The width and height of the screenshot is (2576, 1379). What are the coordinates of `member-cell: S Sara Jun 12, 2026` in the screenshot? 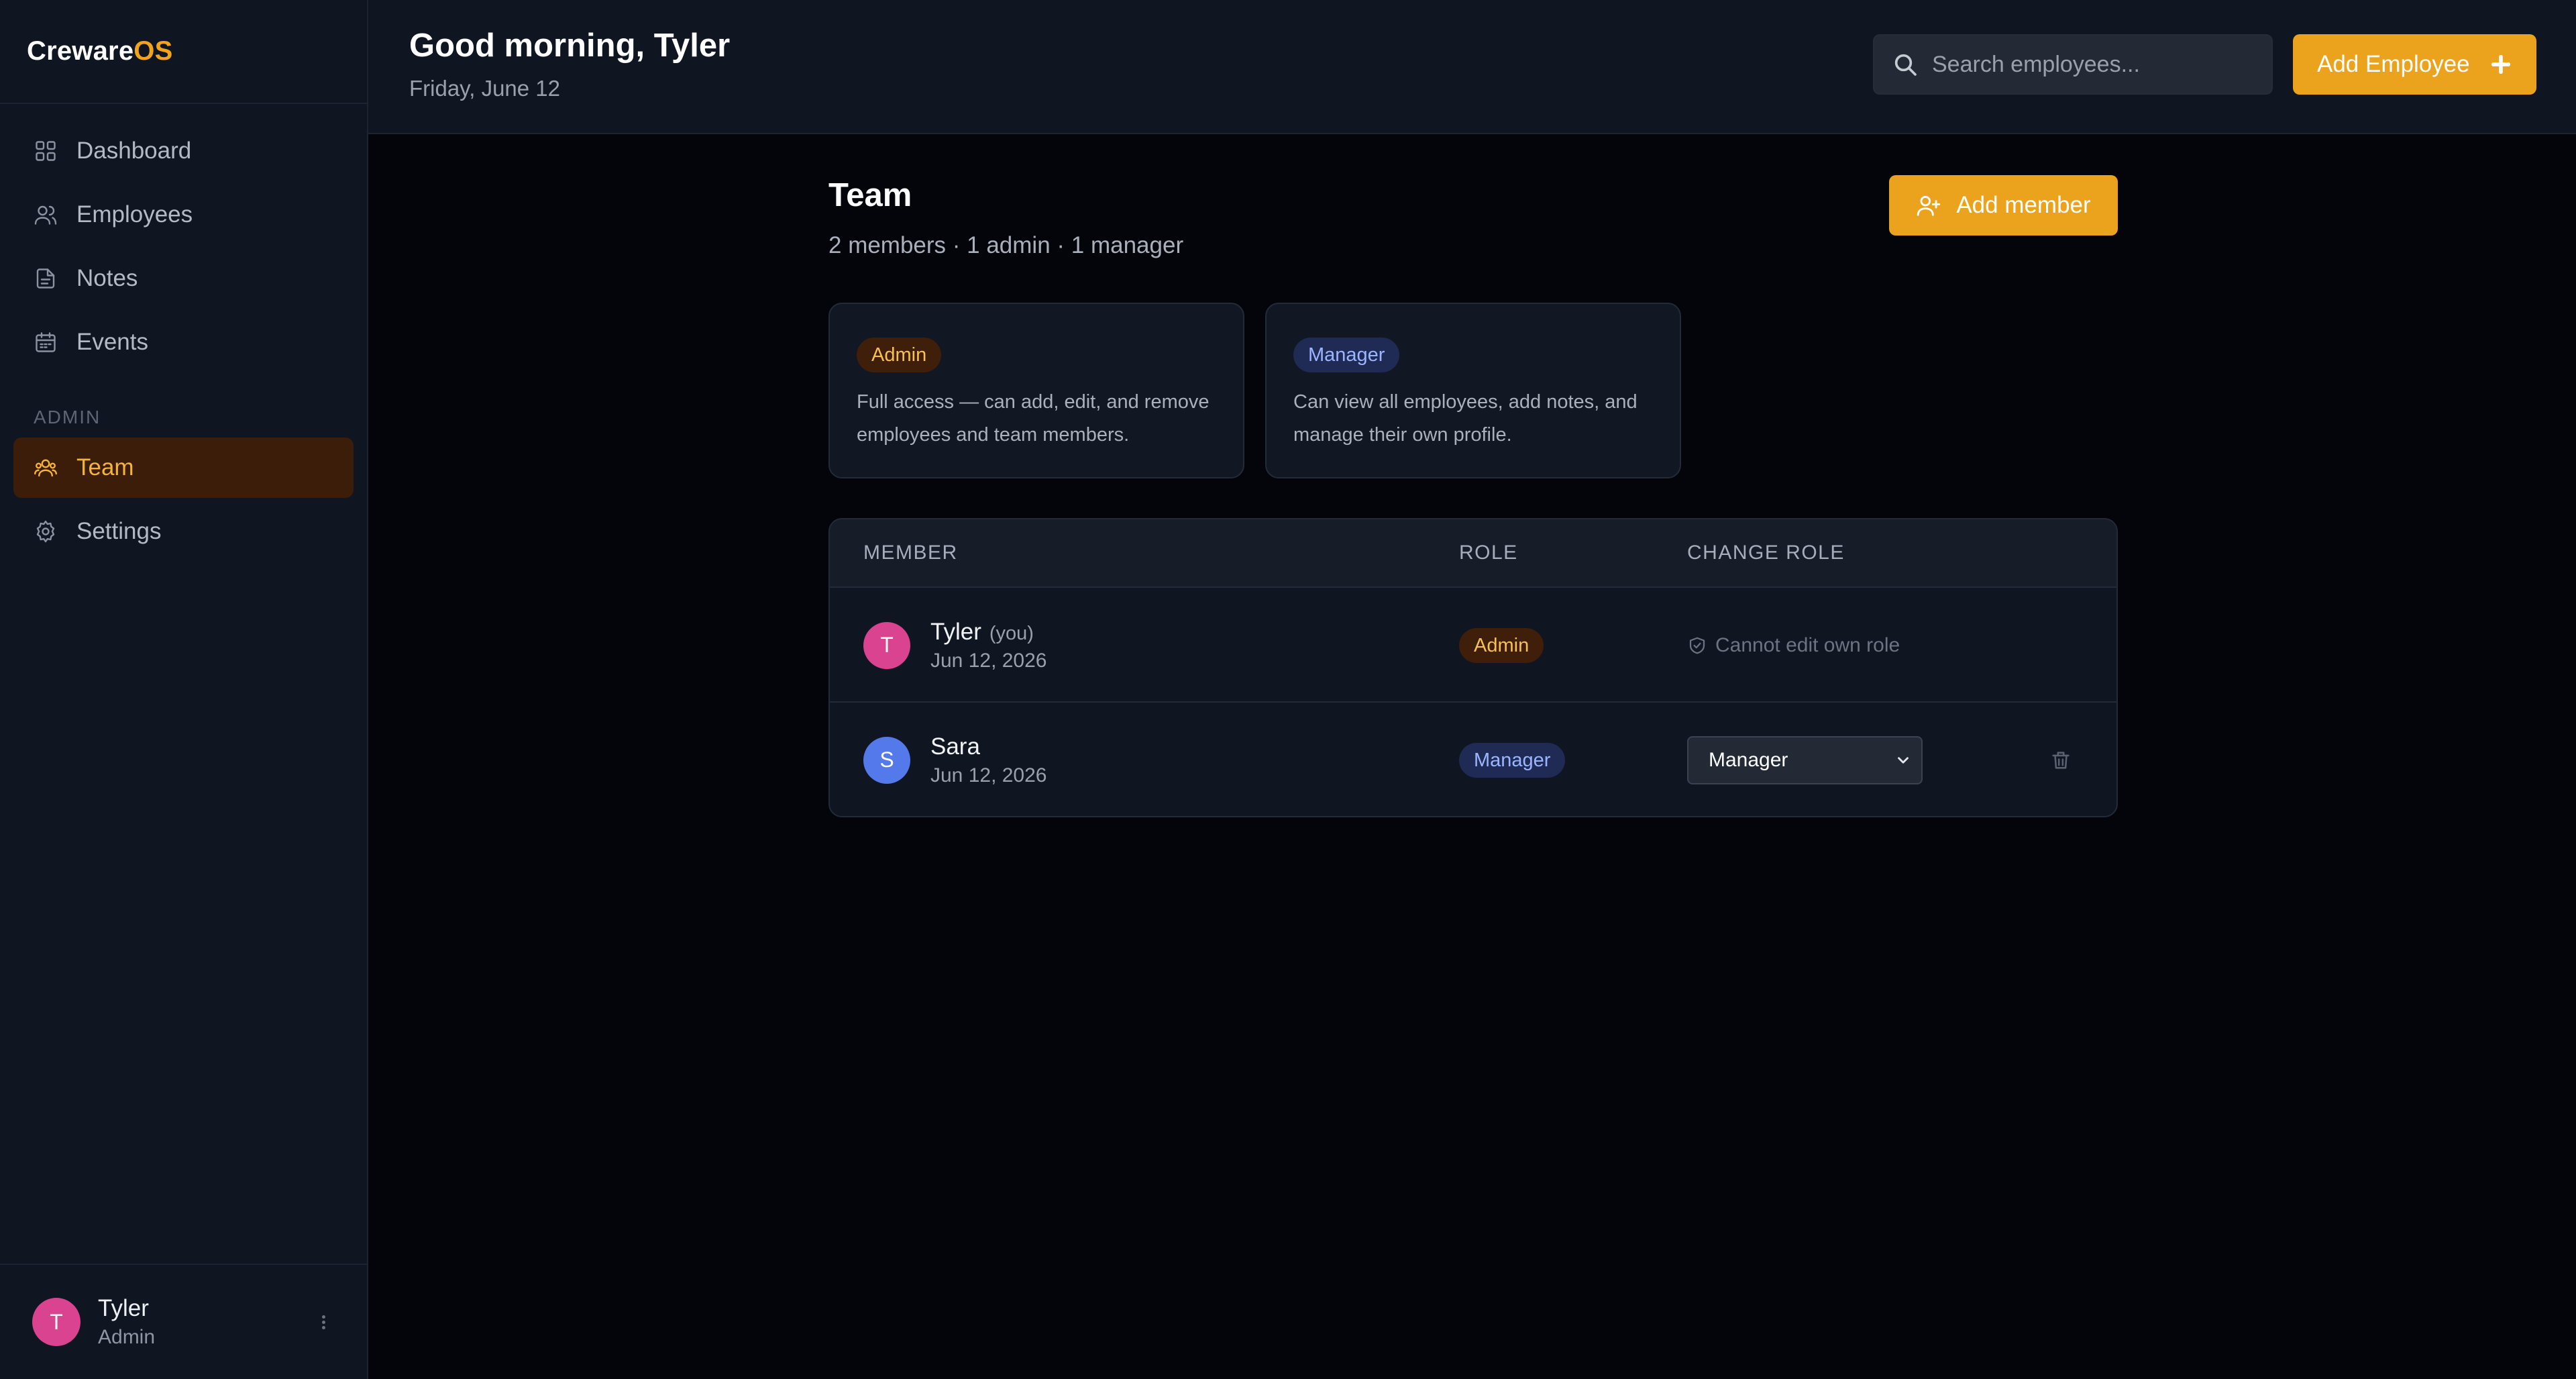 It's located at (955, 759).